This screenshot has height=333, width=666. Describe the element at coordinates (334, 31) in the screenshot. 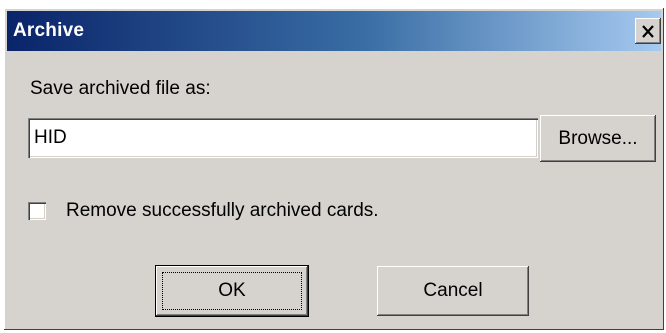

I see `title-bar: Archive` at that location.